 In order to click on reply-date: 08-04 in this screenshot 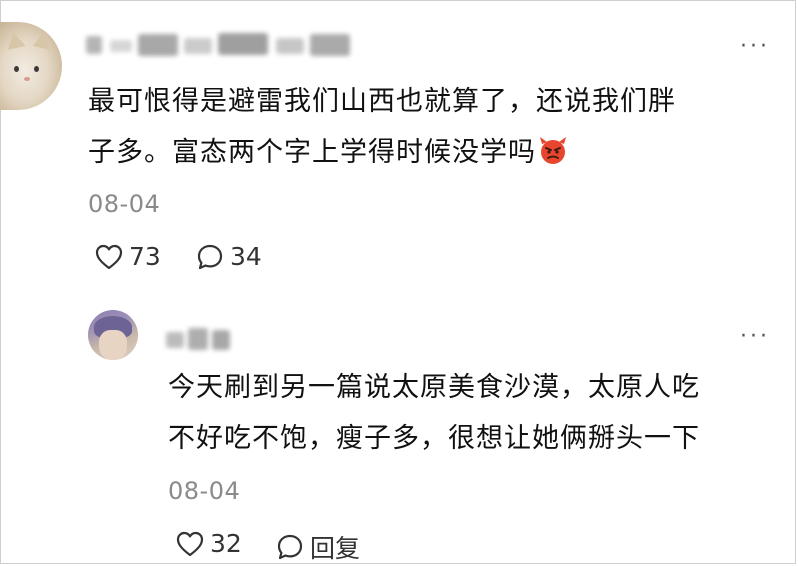, I will do `click(204, 491)`.